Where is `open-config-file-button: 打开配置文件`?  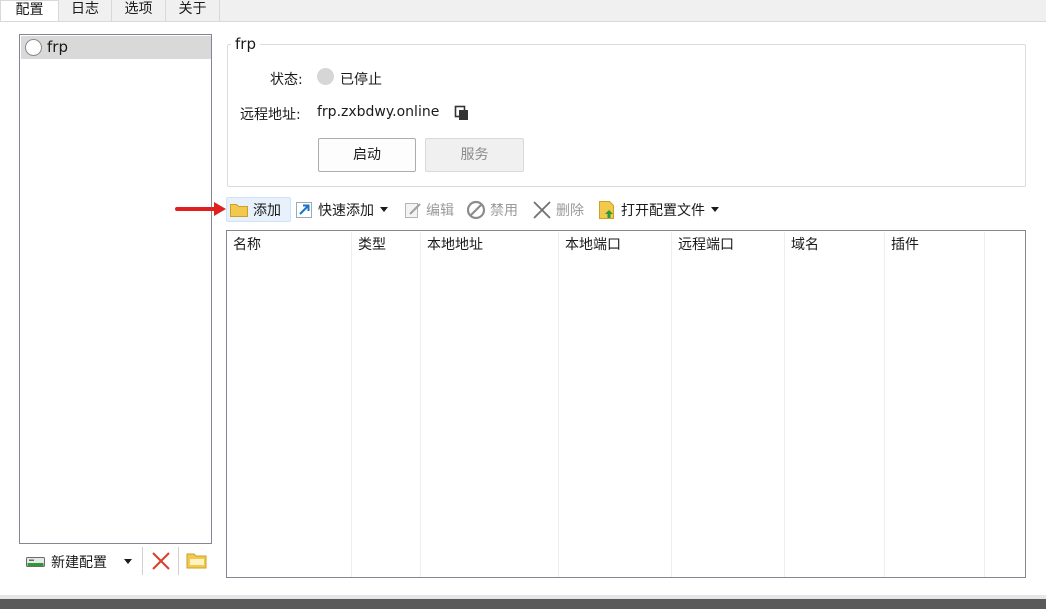
open-config-file-button: 打开配置文件 is located at coordinates (665, 209).